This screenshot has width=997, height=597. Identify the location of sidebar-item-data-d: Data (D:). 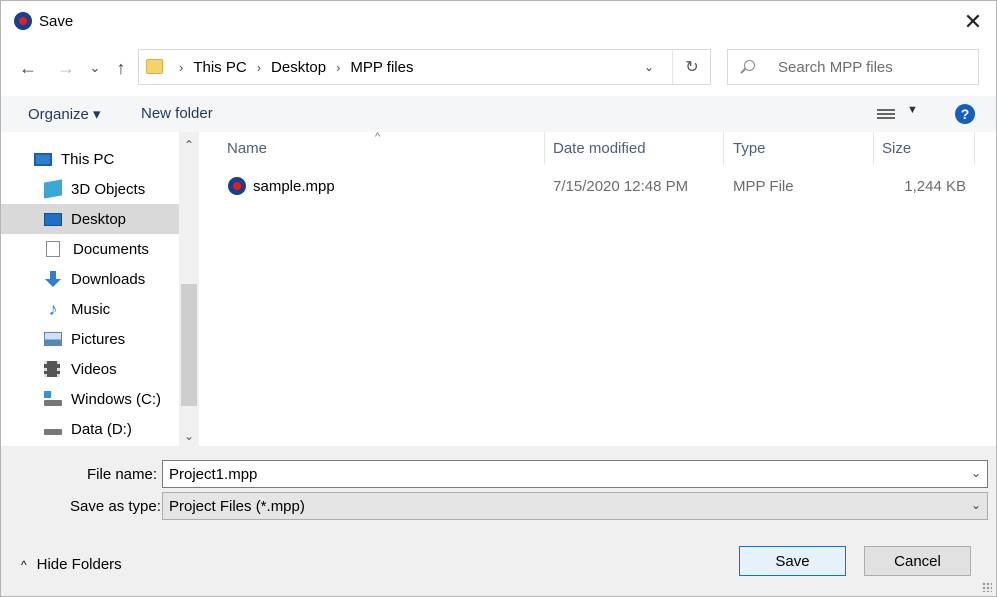
(90, 429).